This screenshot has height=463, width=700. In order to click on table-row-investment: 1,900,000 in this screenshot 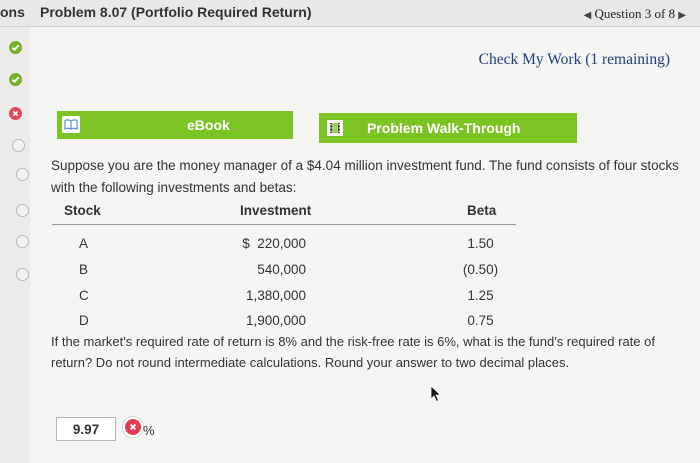, I will do `click(275, 320)`.